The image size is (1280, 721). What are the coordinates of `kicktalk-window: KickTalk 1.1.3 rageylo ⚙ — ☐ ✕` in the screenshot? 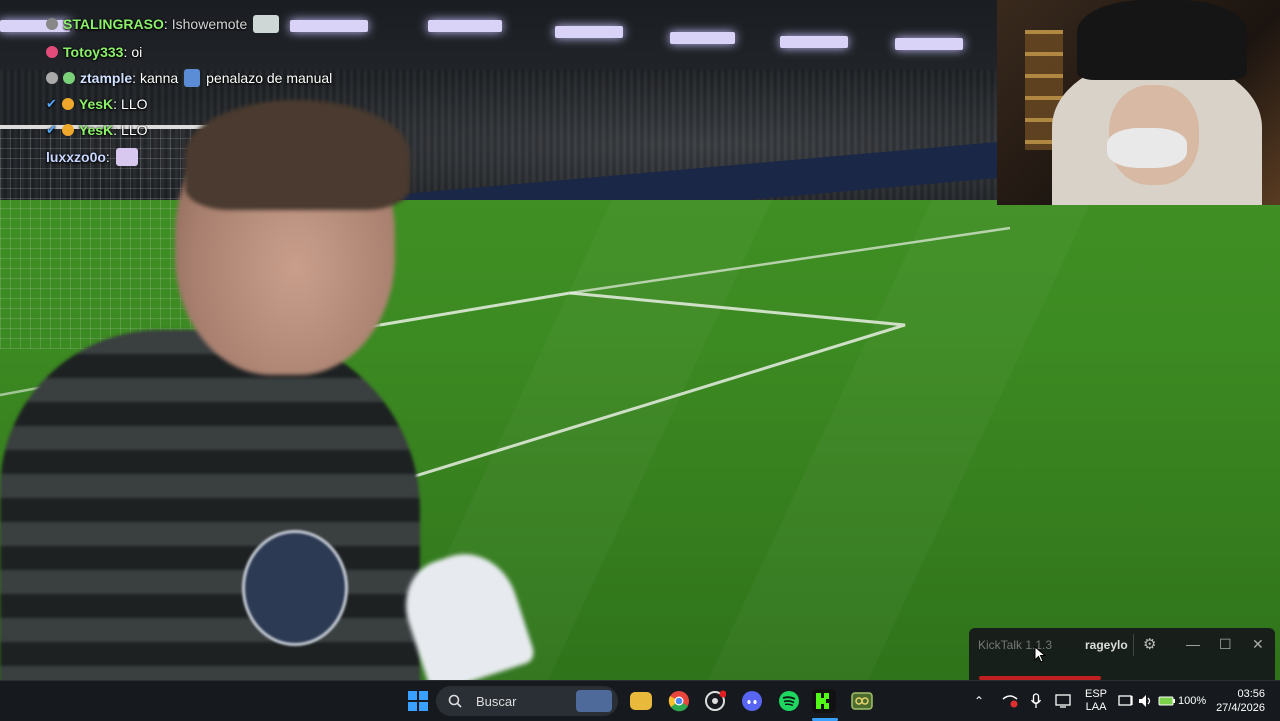 It's located at (1122, 654).